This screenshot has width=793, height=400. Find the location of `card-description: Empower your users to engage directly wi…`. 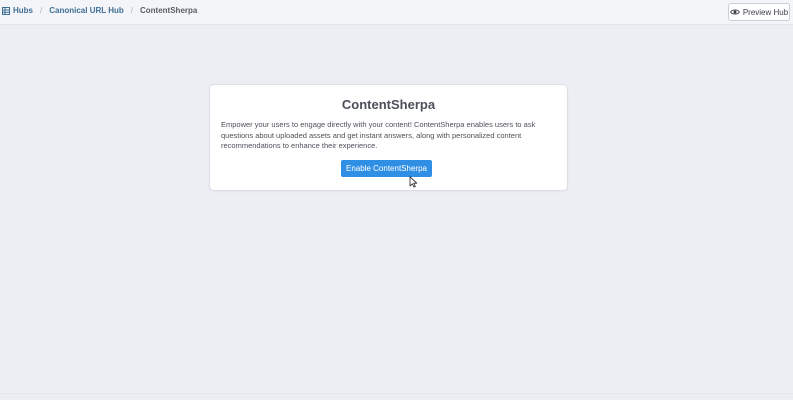

card-description: Empower your users to engage directly wi… is located at coordinates (378, 135).